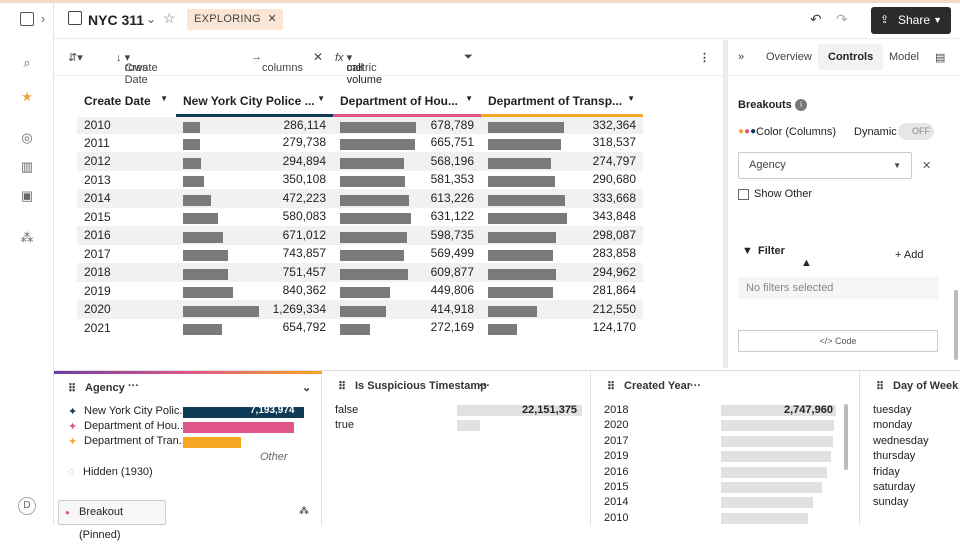 Image resolution: width=960 pixels, height=547 pixels. Describe the element at coordinates (407, 161) in the screenshot. I see `value-cell: 568,196` at that location.